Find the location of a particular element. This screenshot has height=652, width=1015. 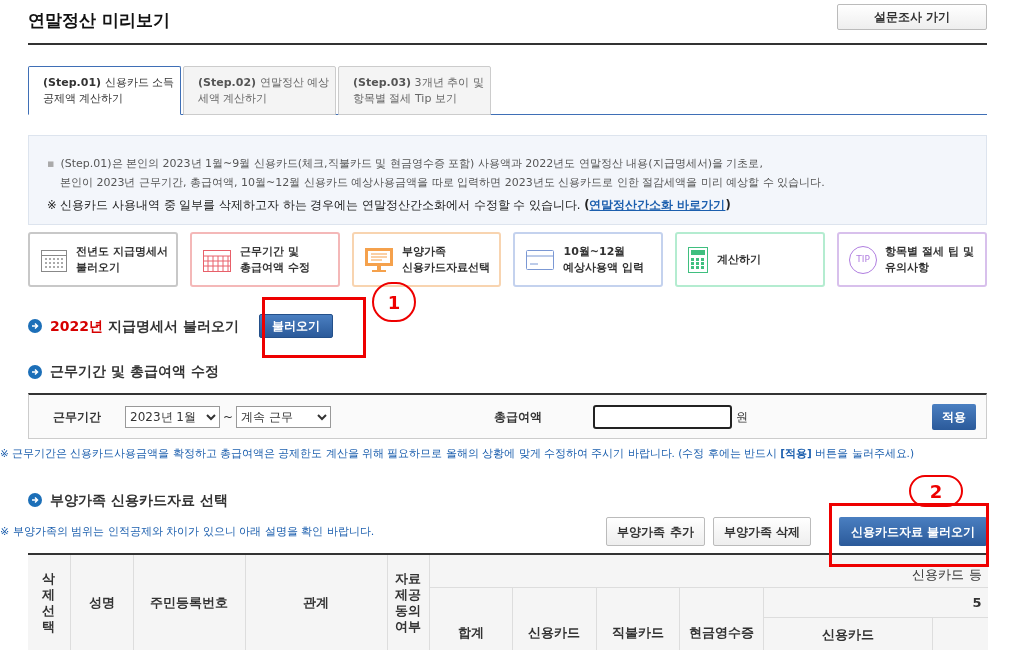

period-note: ※ 근무기간은 신용카드사용금액을 확정하고 총급여액은 공제한도 계산을 위해 필요하므로 올해의 상황에 맞게 수정하여 주시기 바랍니다. (수정 후에는 반드시 [적용] 버튼을 눌러주세요.) is located at coordinates (458, 453).